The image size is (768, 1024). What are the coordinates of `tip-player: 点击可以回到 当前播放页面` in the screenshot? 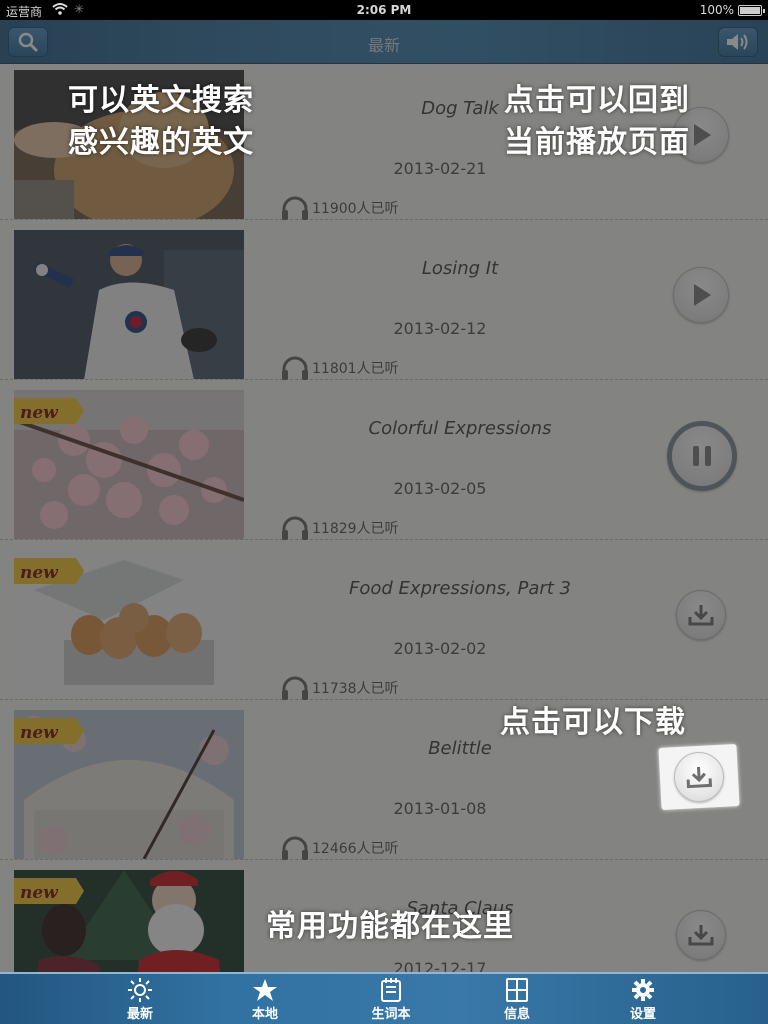 It's located at (597, 122).